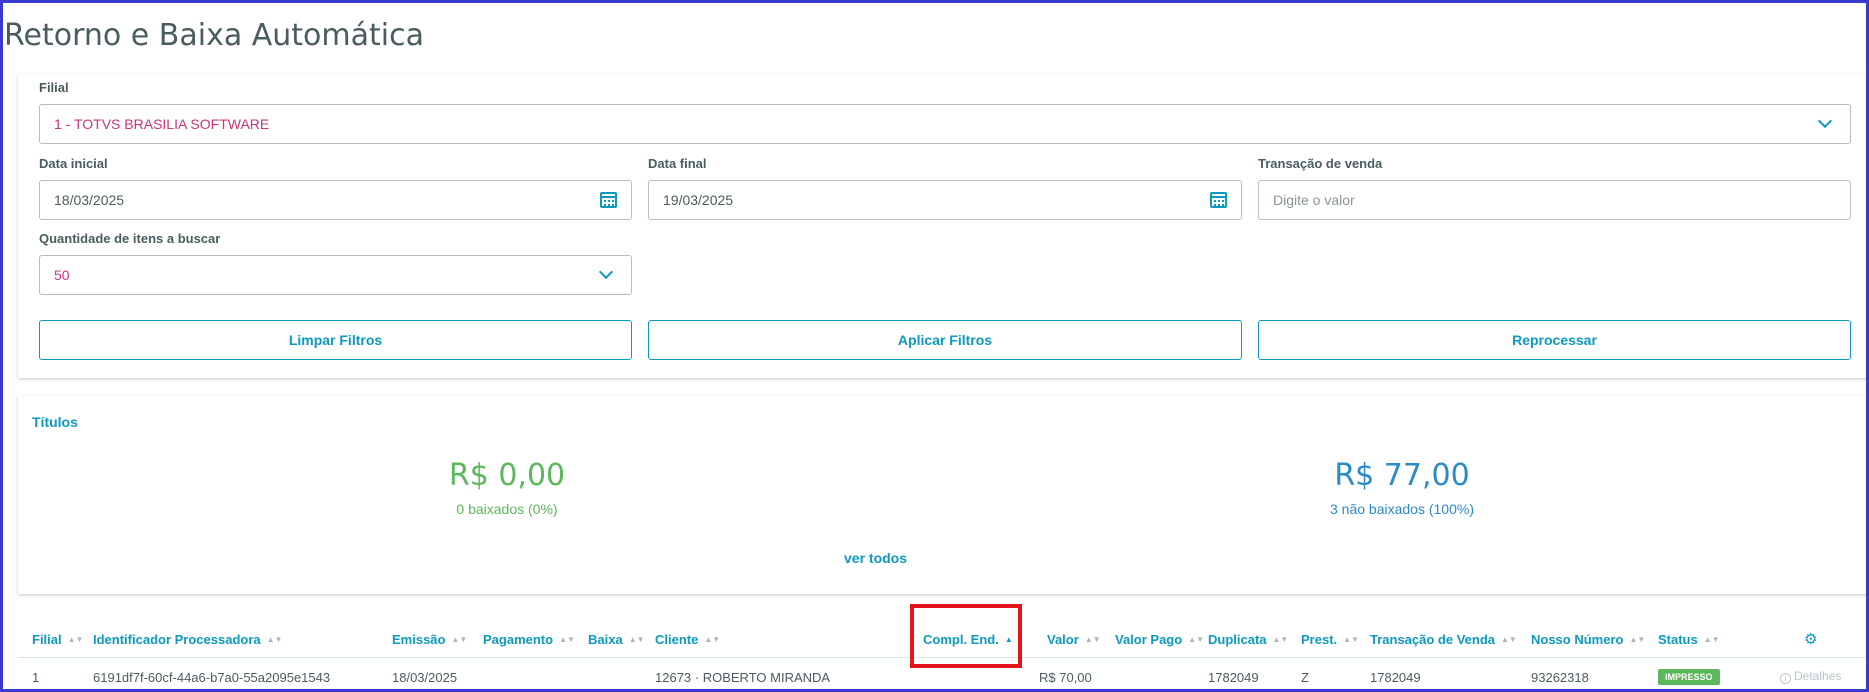  Describe the element at coordinates (743, 677) in the screenshot. I see `cell-cliente: 12673 · ROBERTO MIRANDA` at that location.